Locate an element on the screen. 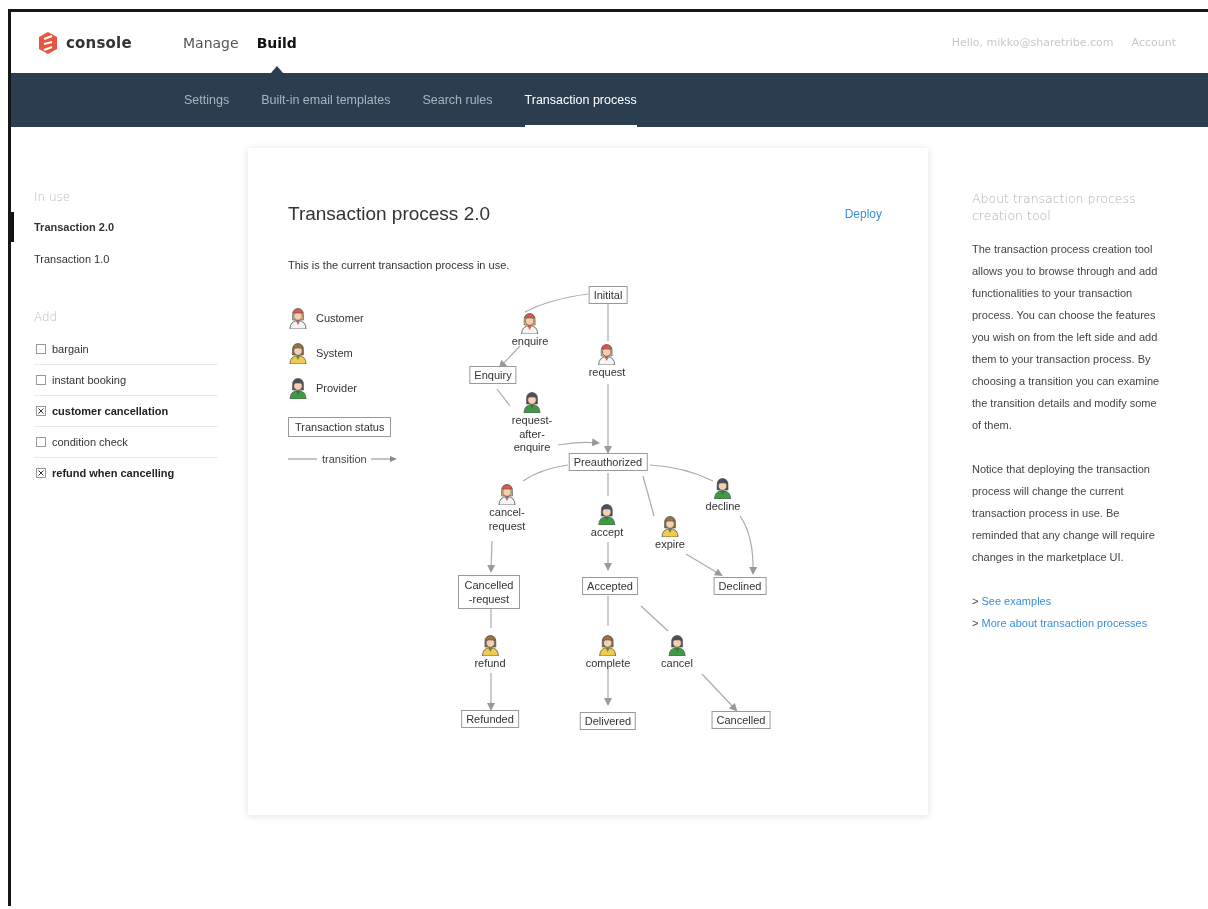  transition-label: cancel-request is located at coordinates (507, 519).